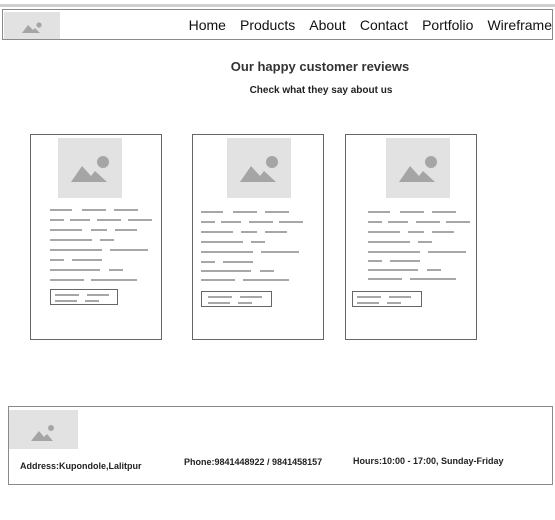 This screenshot has height=520, width=555. I want to click on nav-home-link: Home, so click(207, 25).